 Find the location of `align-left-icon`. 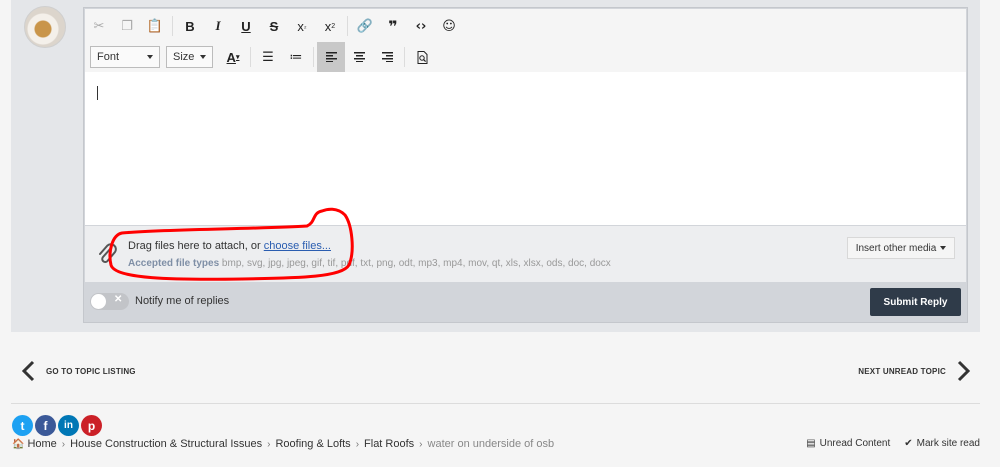

align-left-icon is located at coordinates (331, 57).